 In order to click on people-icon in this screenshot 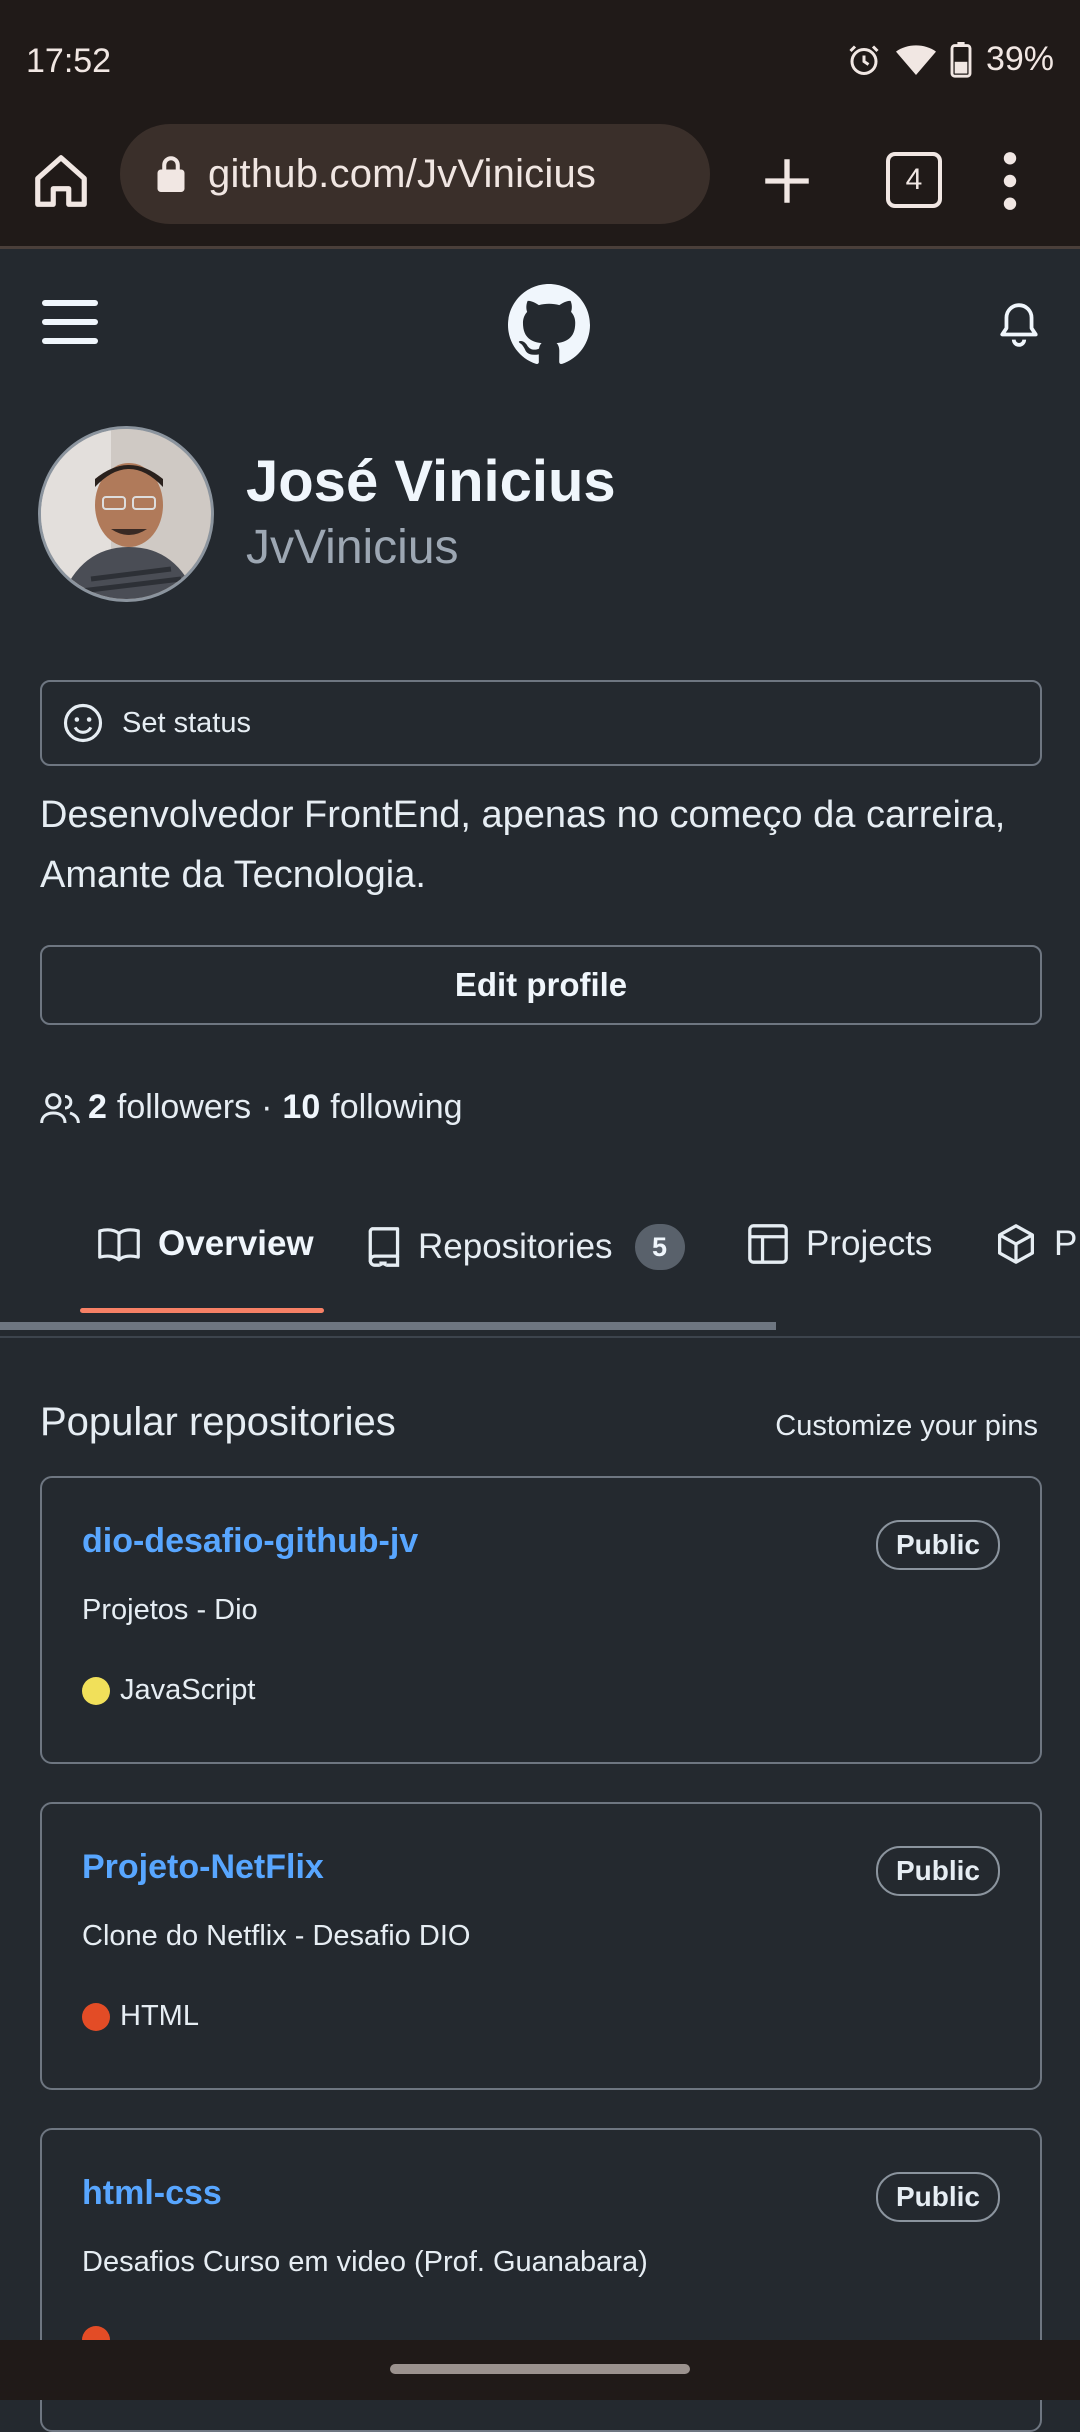, I will do `click(60, 1107)`.